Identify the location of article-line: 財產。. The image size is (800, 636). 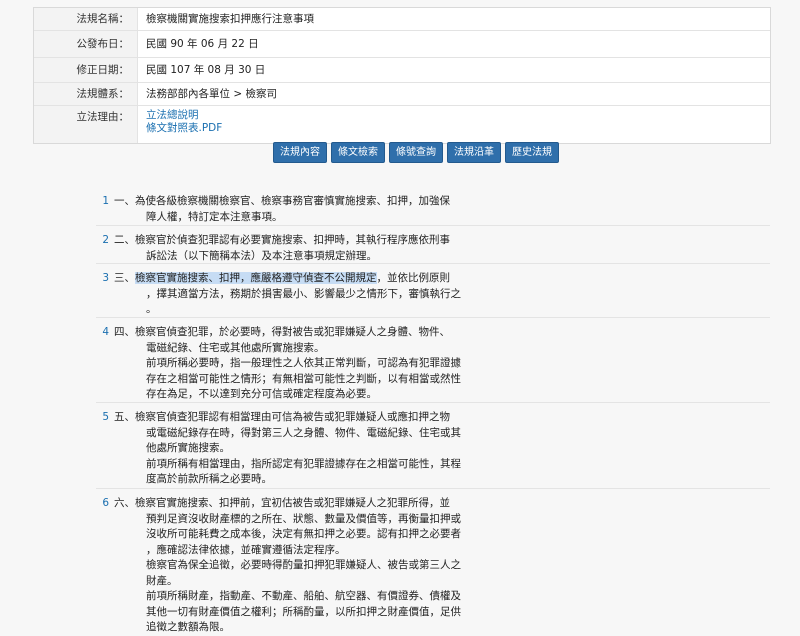
(162, 580).